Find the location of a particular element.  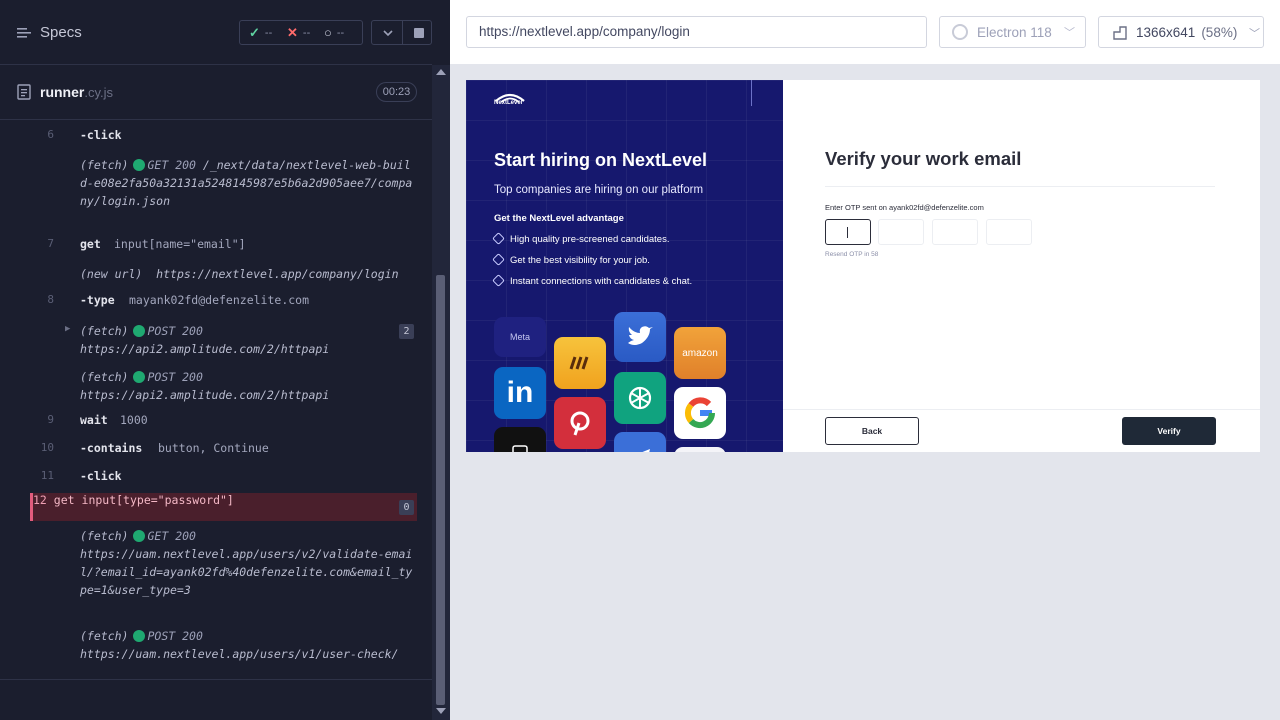

text-cursor is located at coordinates (847, 232).